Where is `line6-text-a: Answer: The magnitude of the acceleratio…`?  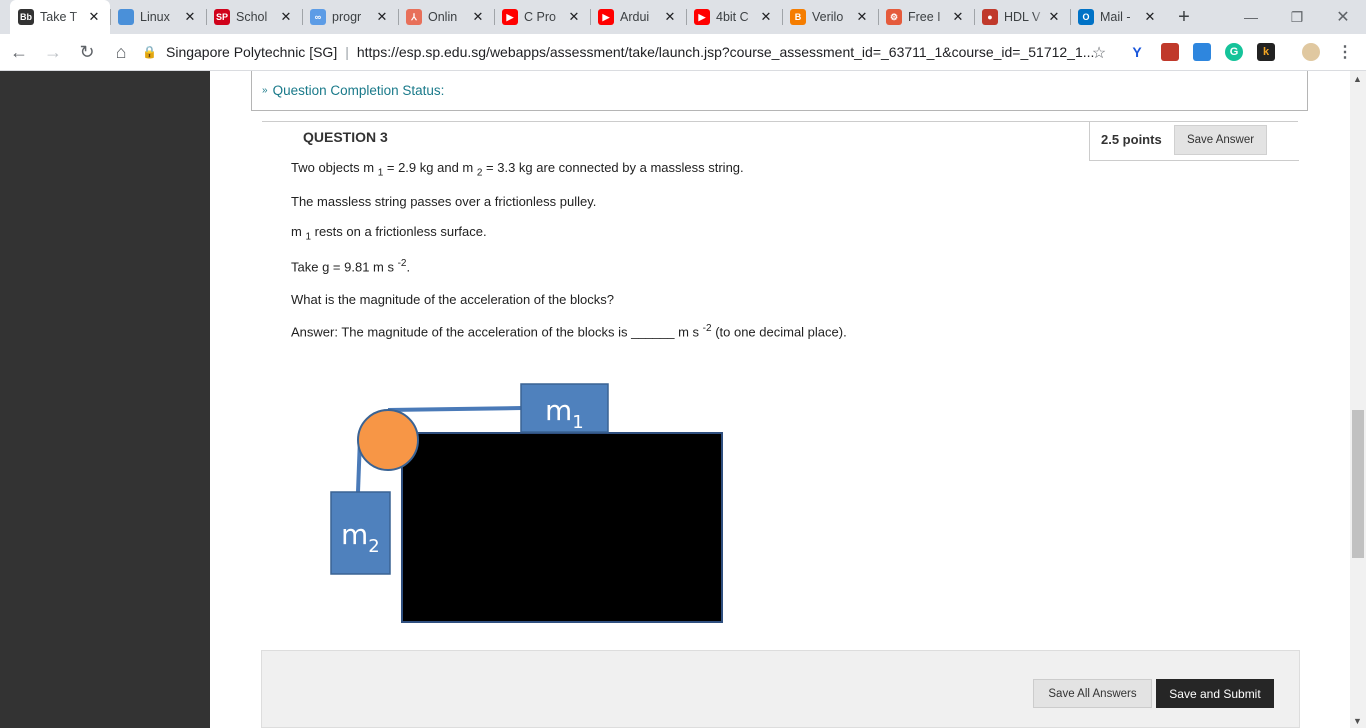 line6-text-a: Answer: The magnitude of the acceleratio… is located at coordinates (497, 332).